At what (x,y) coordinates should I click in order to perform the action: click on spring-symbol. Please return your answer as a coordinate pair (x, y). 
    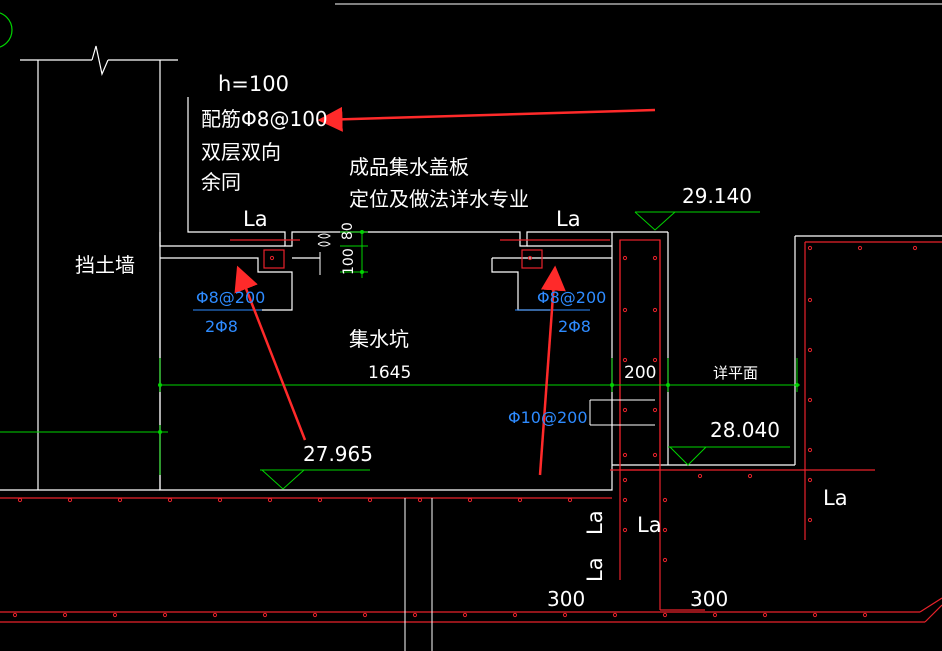
    Looking at the image, I should click on (324, 254).